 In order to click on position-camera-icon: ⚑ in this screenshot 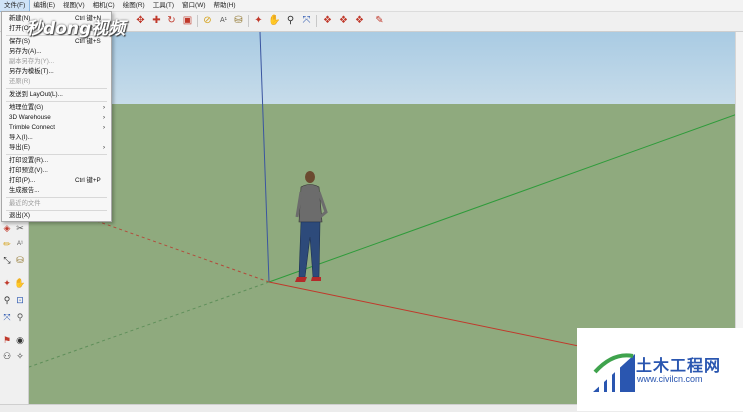, I will do `click(7, 340)`.